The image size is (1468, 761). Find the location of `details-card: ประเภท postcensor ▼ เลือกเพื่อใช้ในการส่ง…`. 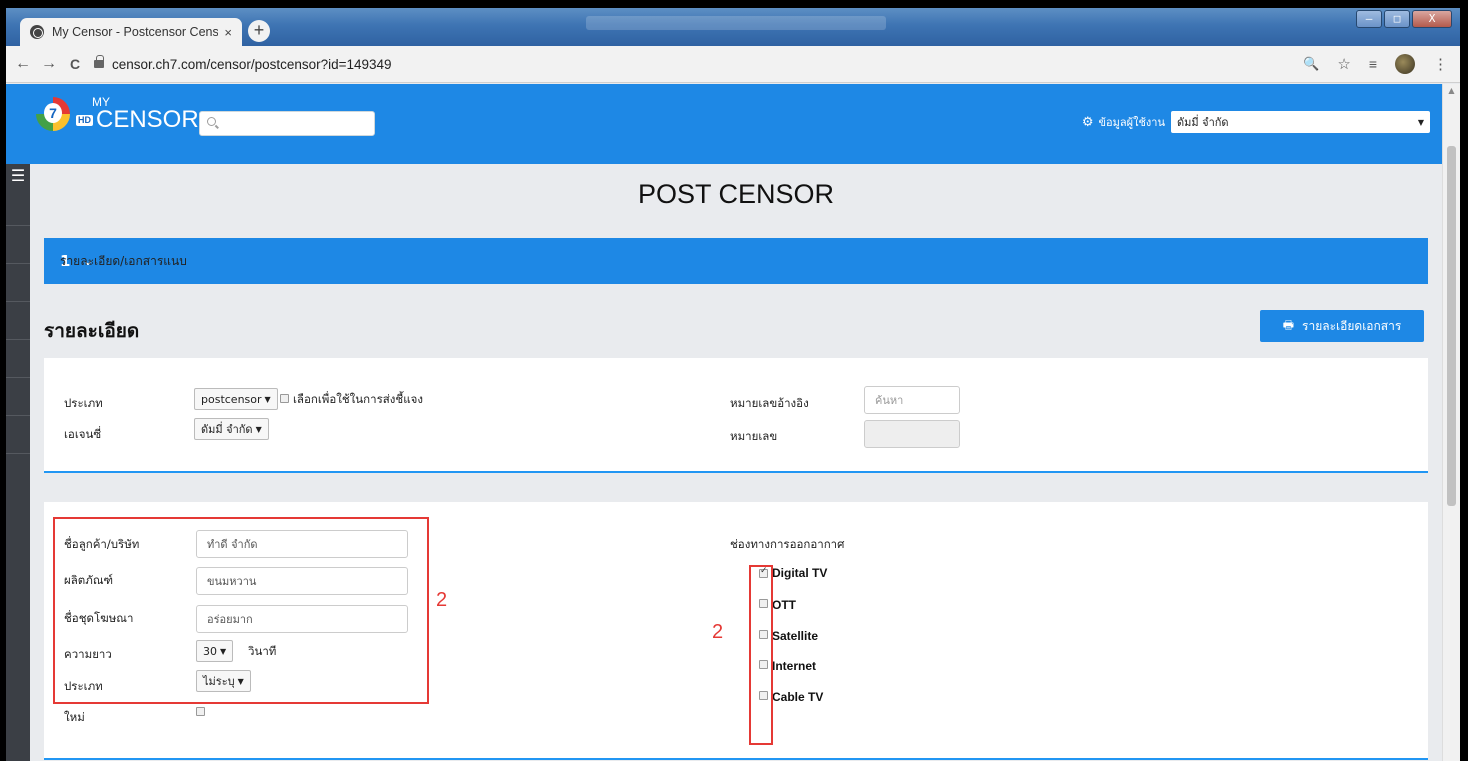

details-card: ประเภท postcensor ▼ เลือกเพื่อใช้ในการส่ง… is located at coordinates (736, 415).